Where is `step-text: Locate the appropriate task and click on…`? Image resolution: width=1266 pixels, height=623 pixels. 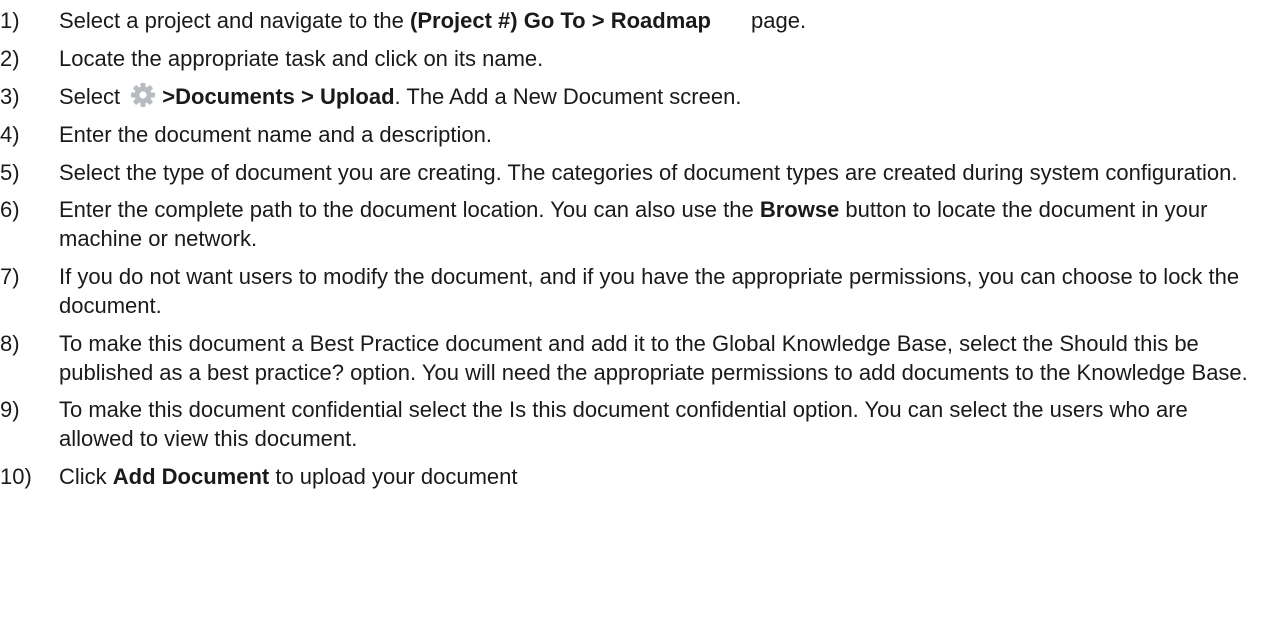
step-text: Locate the appropriate task and click on… is located at coordinates (301, 58).